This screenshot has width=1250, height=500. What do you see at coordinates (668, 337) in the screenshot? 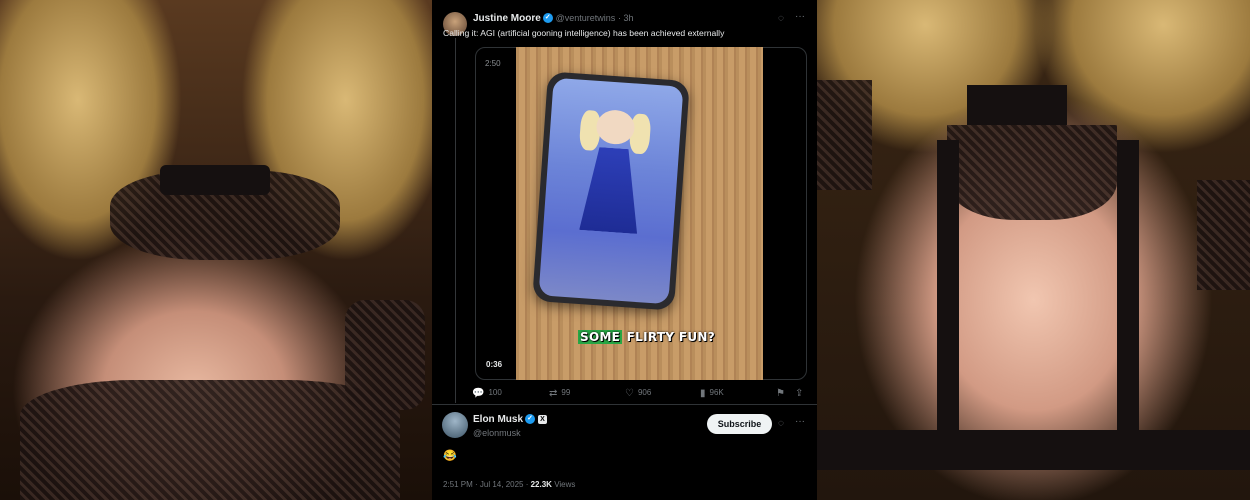
I see `caption-rest: FLIRTY FUN?` at bounding box center [668, 337].